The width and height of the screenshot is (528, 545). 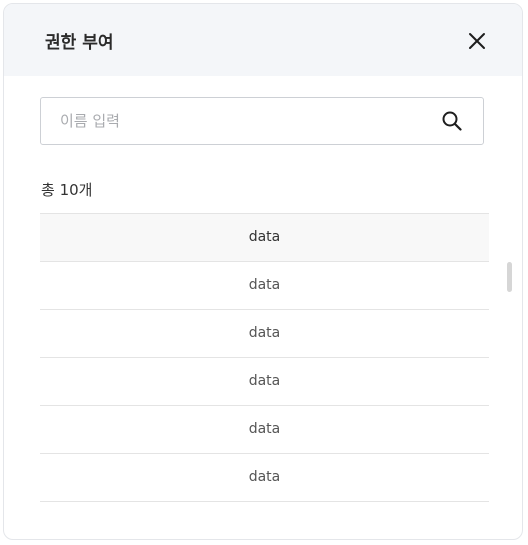 What do you see at coordinates (79, 43) in the screenshot?
I see `dialog-title: 권한 부여` at bounding box center [79, 43].